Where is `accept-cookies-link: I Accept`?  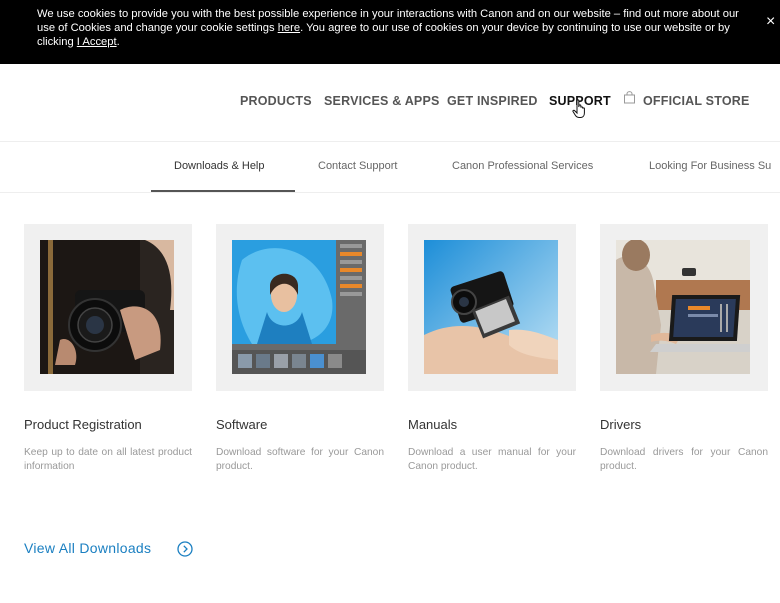 accept-cookies-link: I Accept is located at coordinates (97, 42).